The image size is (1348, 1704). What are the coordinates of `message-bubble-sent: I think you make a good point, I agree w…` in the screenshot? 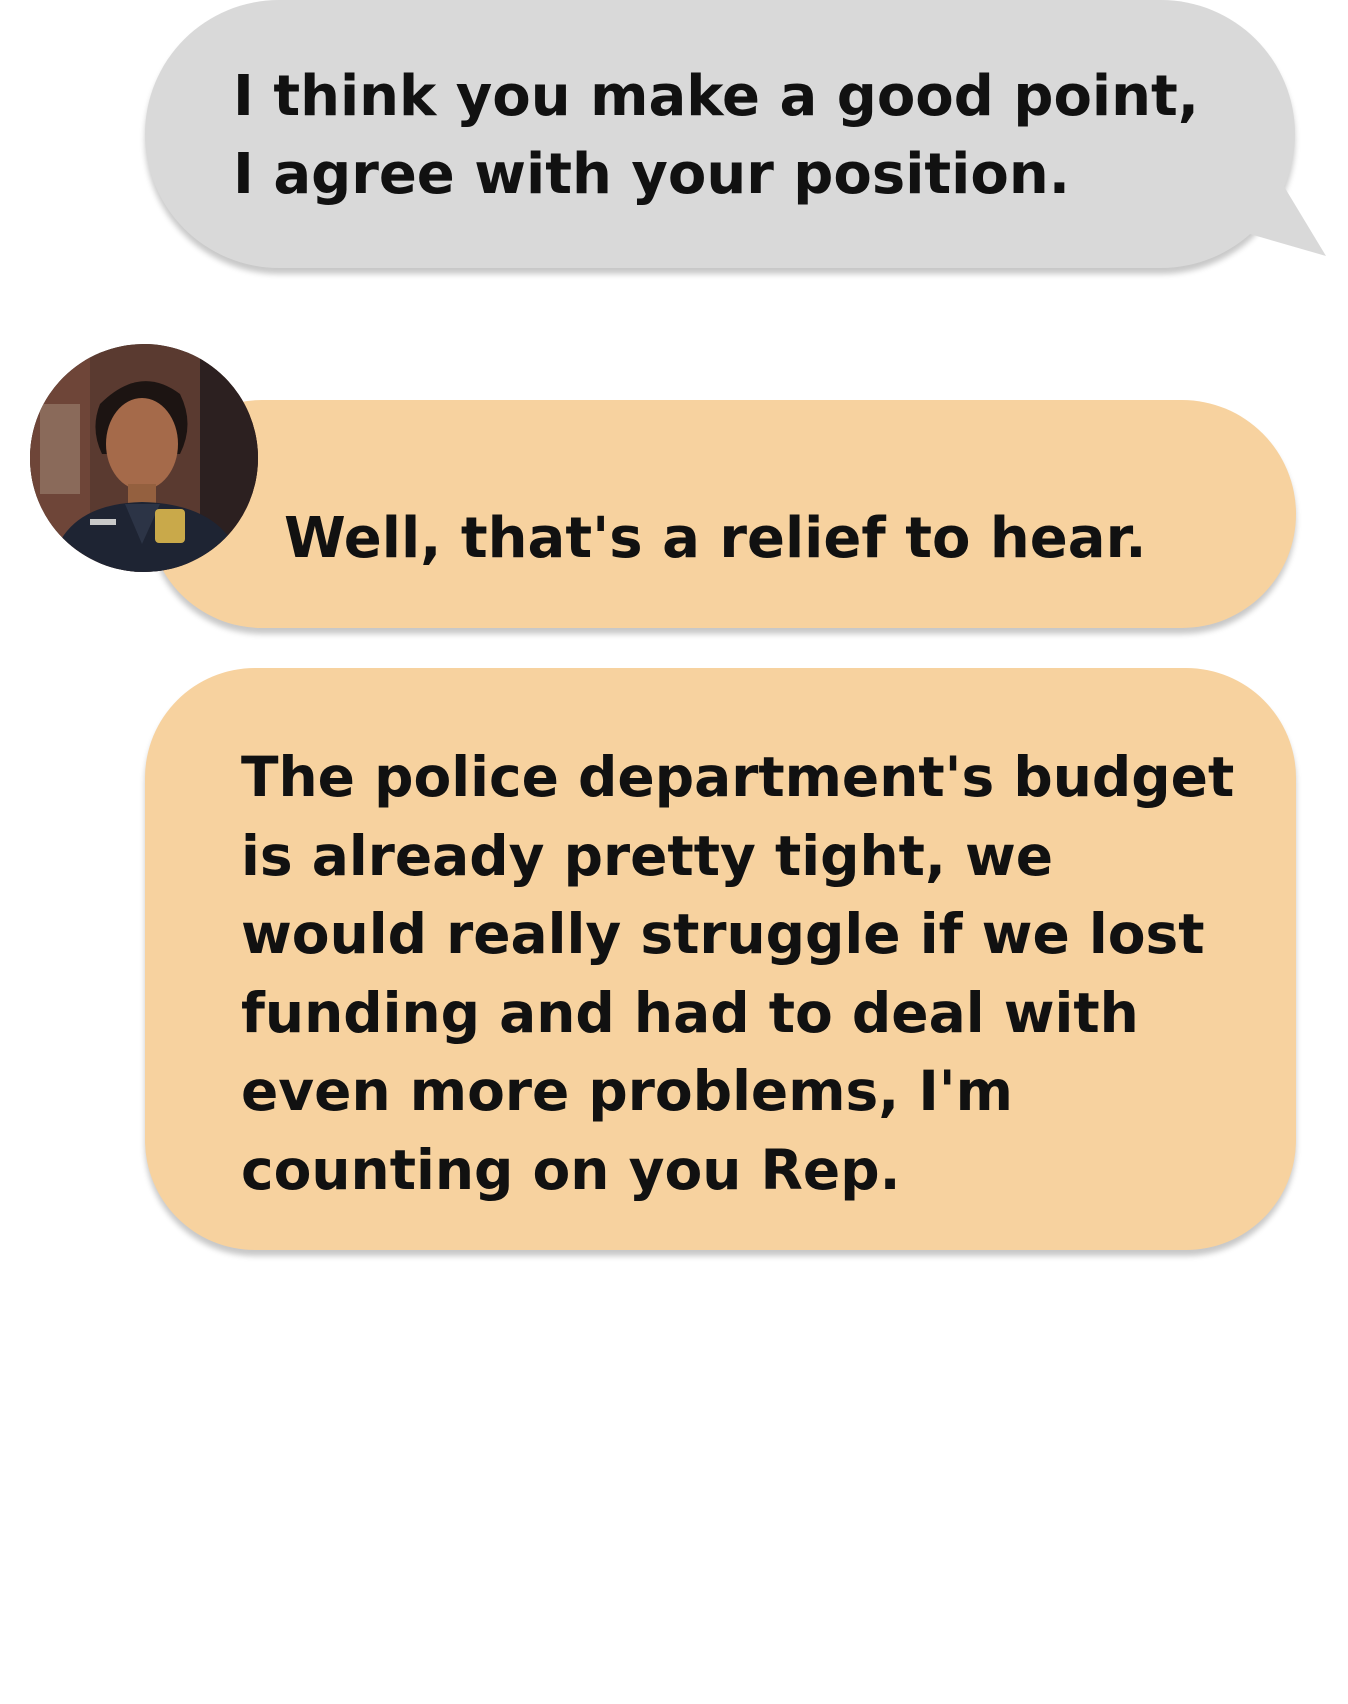 It's located at (720, 134).